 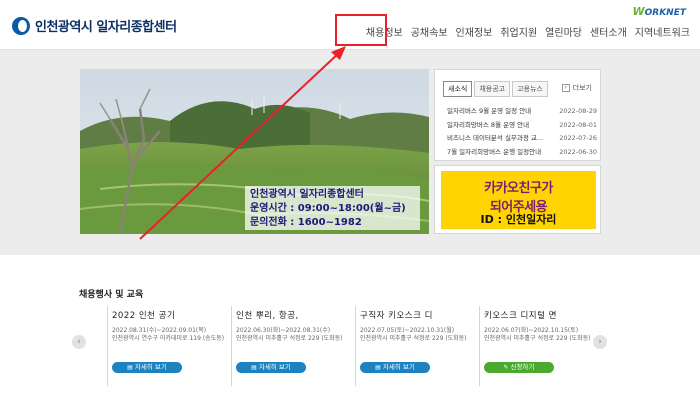 I want to click on event-title: 인천 뿌리, 항공,, so click(x=267, y=315).